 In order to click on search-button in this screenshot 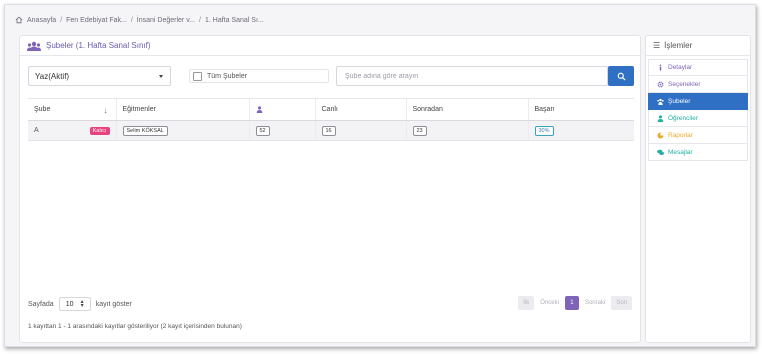, I will do `click(621, 76)`.